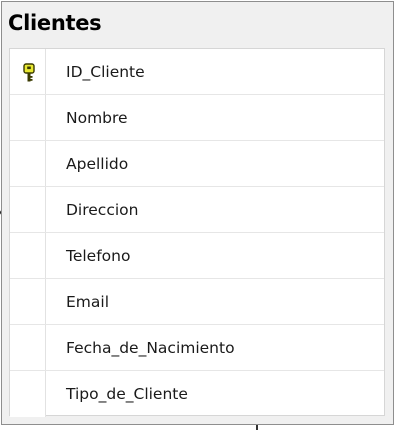  Describe the element at coordinates (97, 164) in the screenshot. I see `column-name: Apellido` at that location.